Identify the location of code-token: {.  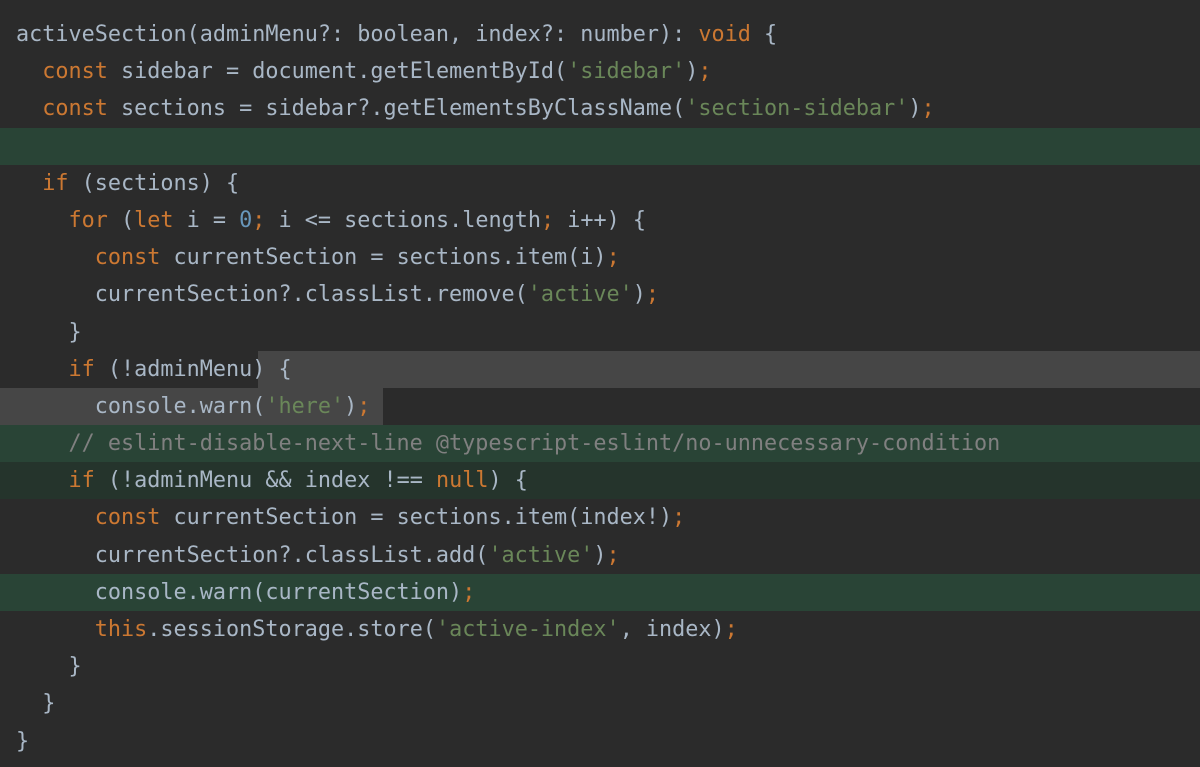
(764, 34).